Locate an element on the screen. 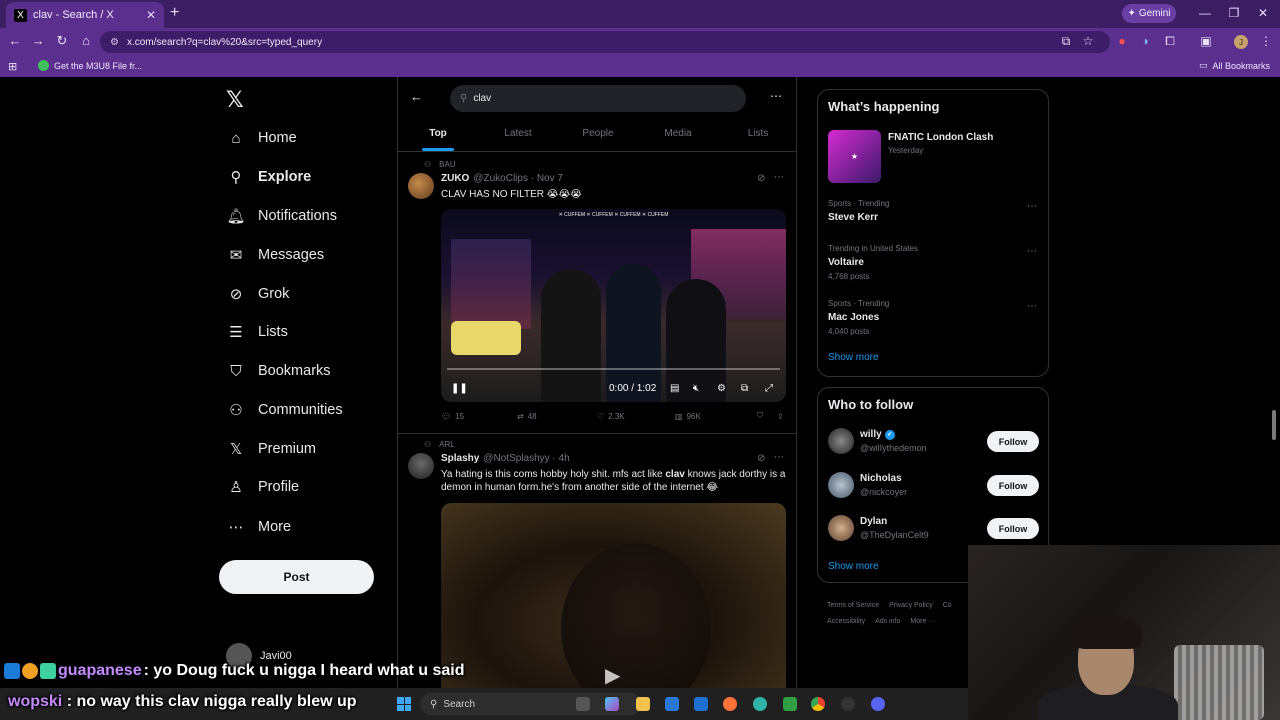  all-bookmarks: ▭ All Bookmarks is located at coordinates (1234, 65).